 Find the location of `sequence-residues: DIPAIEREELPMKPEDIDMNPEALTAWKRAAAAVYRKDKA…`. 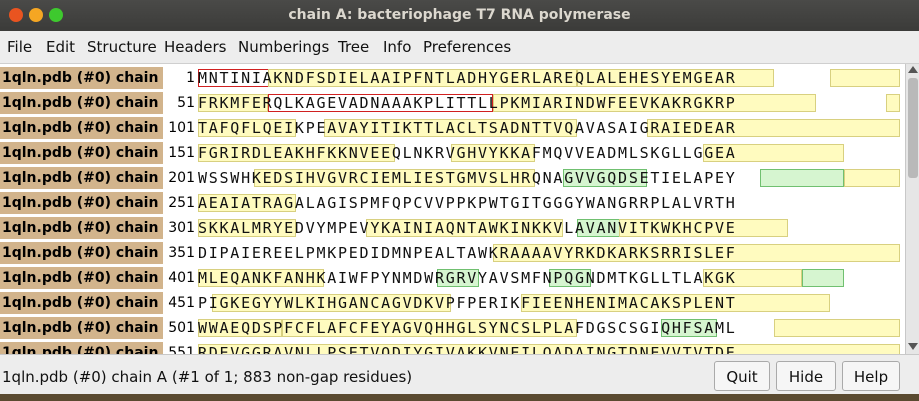

sequence-residues: DIPAIEREELPMKPEDIDMNPEALTAWKRAAAAVYRKDKA… is located at coordinates (467, 253).